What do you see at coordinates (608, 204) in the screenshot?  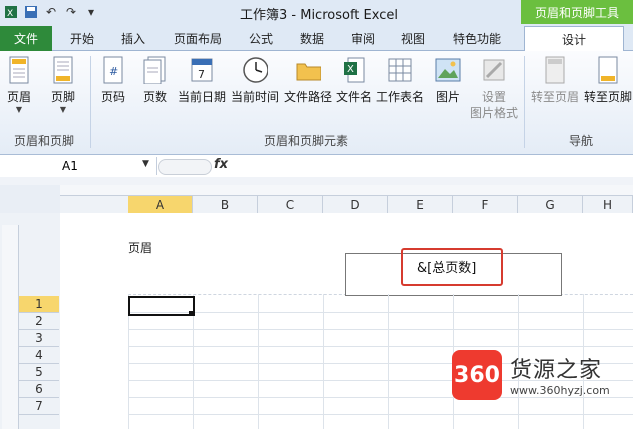 I see `column-header-h: H` at bounding box center [608, 204].